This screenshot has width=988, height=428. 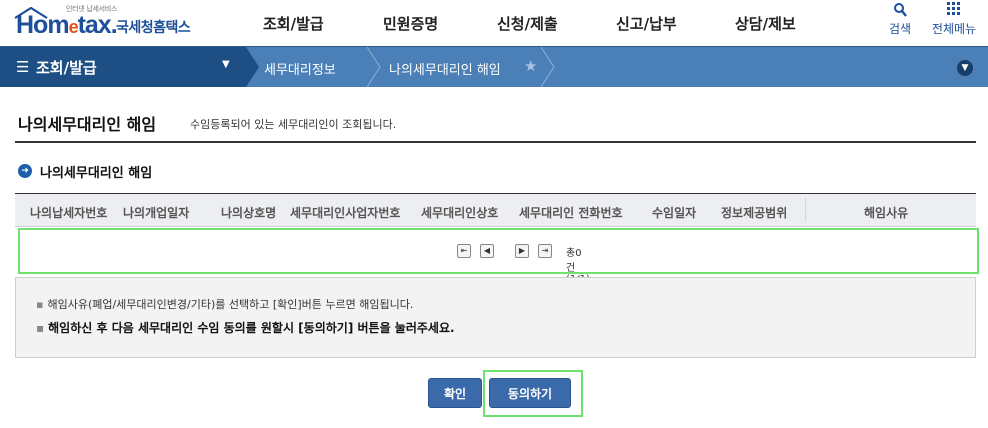 I want to click on gnb-menu-inquiry: 조회/발급, so click(x=293, y=23).